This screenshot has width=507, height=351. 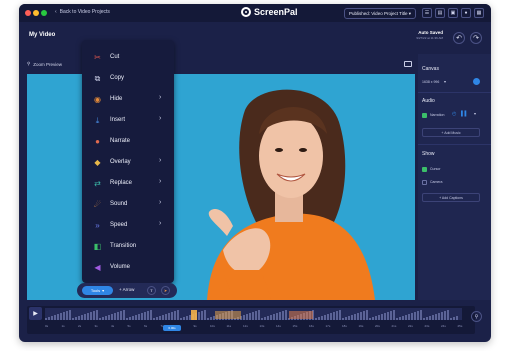 What do you see at coordinates (427, 13) in the screenshot?
I see `list-icon: ☰` at bounding box center [427, 13].